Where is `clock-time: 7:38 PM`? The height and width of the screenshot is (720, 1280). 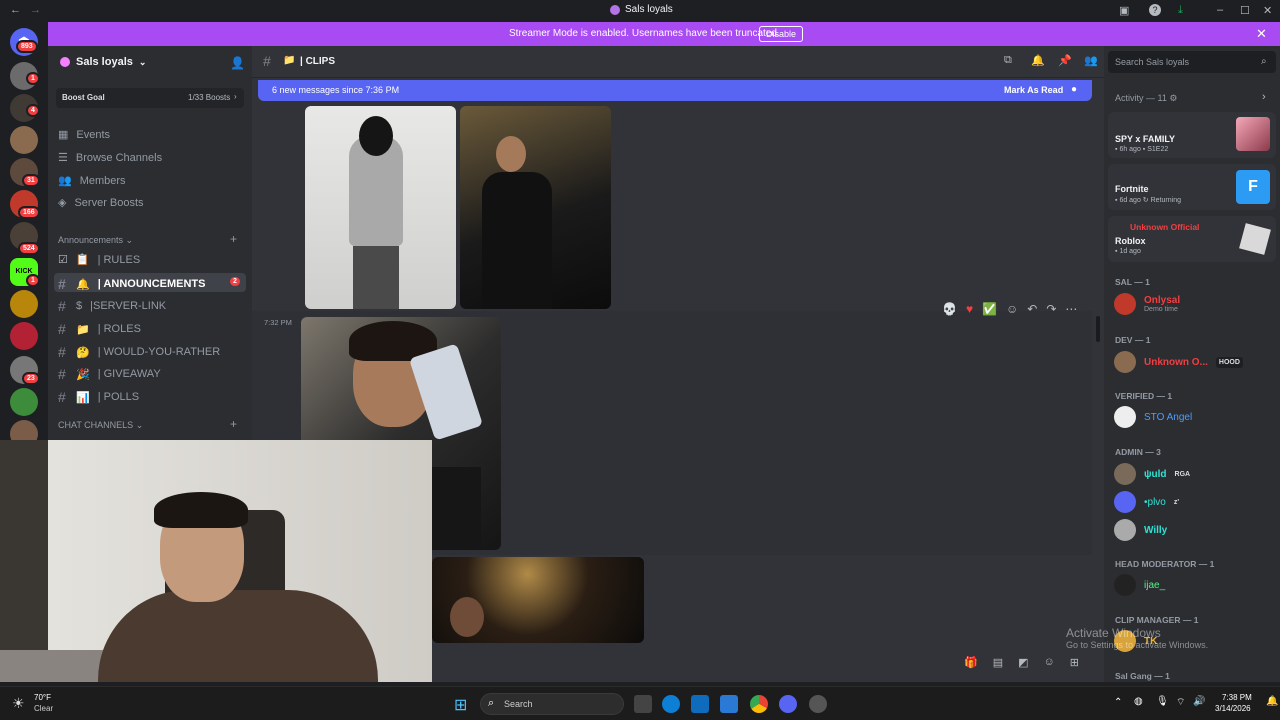 clock-time: 7:38 PM is located at coordinates (1237, 697).